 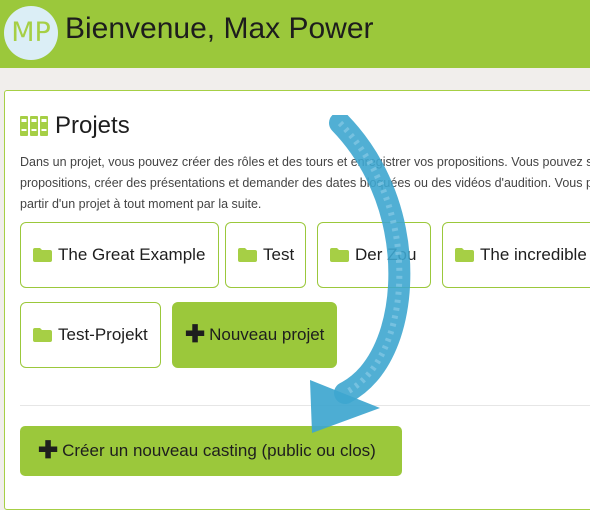 I want to click on project-card: Der Zou, so click(x=374, y=255).